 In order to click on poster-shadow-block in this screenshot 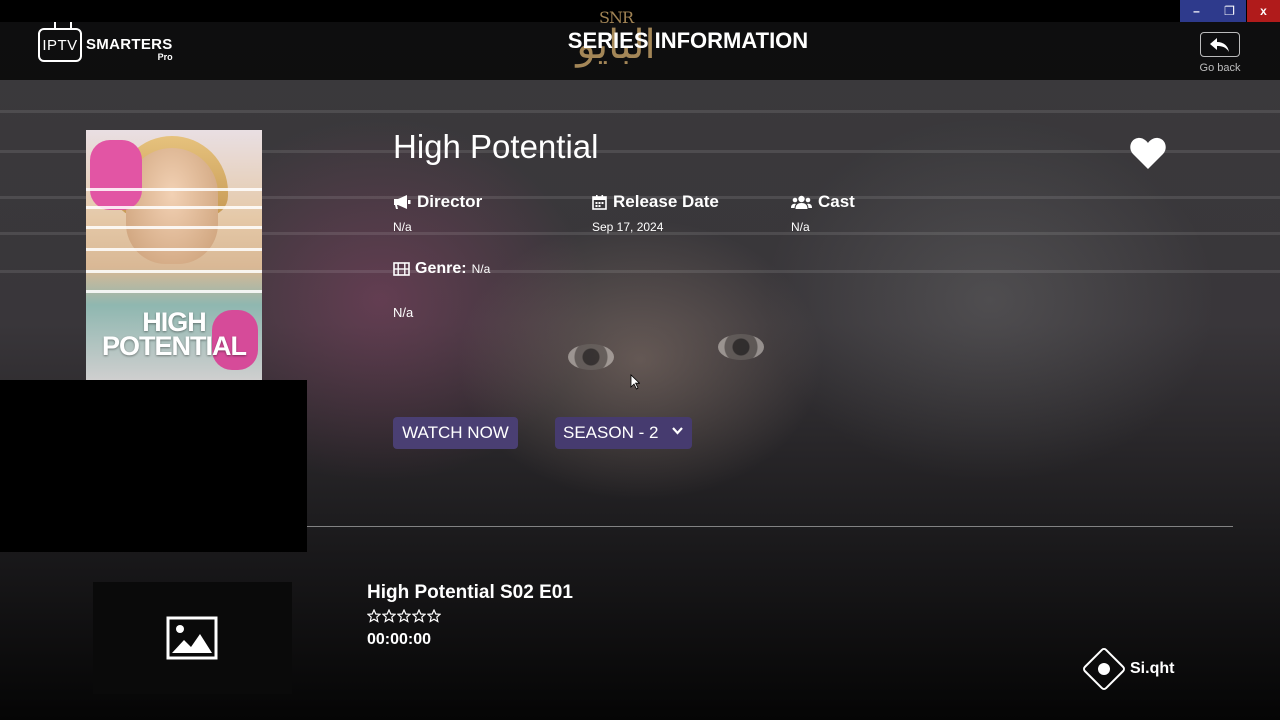, I will do `click(153, 466)`.